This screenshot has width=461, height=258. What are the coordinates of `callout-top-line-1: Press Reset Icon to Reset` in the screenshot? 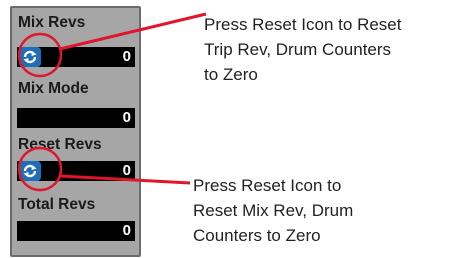 It's located at (303, 24).